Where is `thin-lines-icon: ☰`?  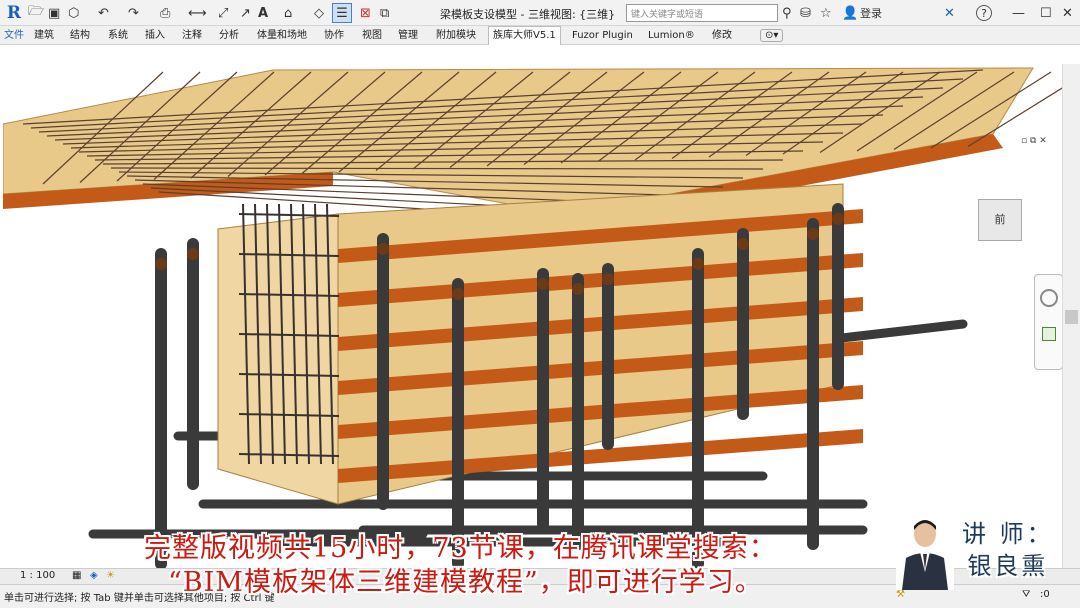 thin-lines-icon: ☰ is located at coordinates (342, 13).